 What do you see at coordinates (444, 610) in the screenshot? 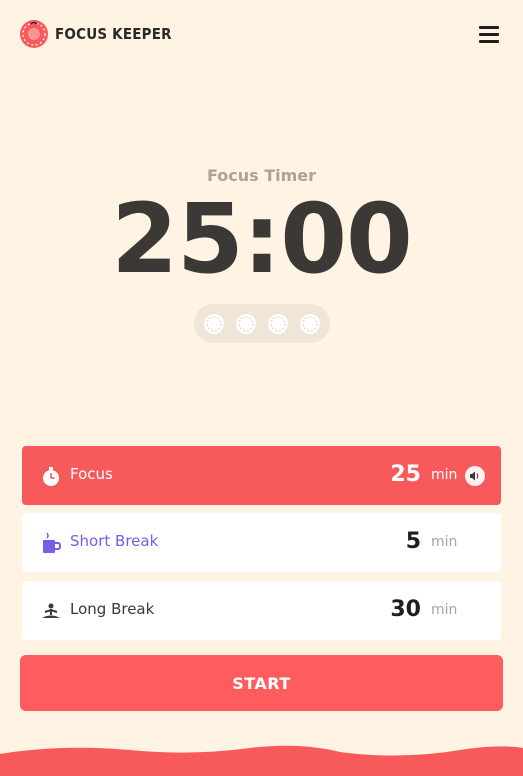
I see `long-break-unit: min` at bounding box center [444, 610].